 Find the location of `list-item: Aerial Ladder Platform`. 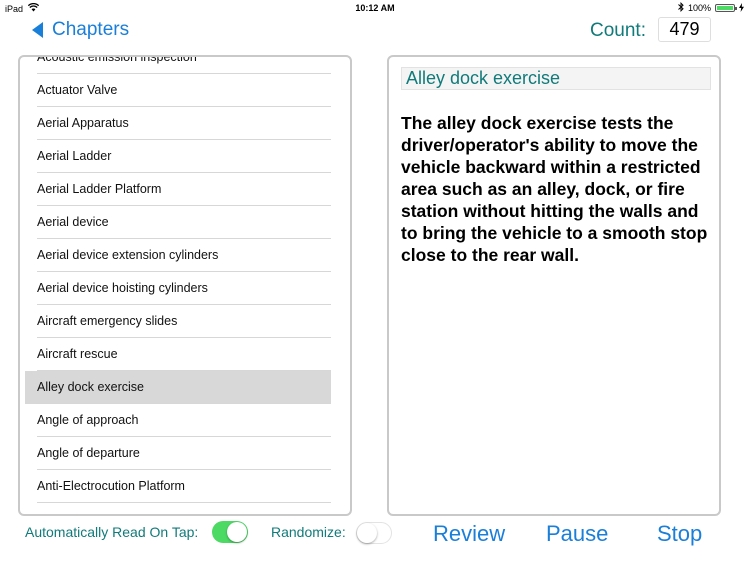

list-item: Aerial Ladder Platform is located at coordinates (178, 189).